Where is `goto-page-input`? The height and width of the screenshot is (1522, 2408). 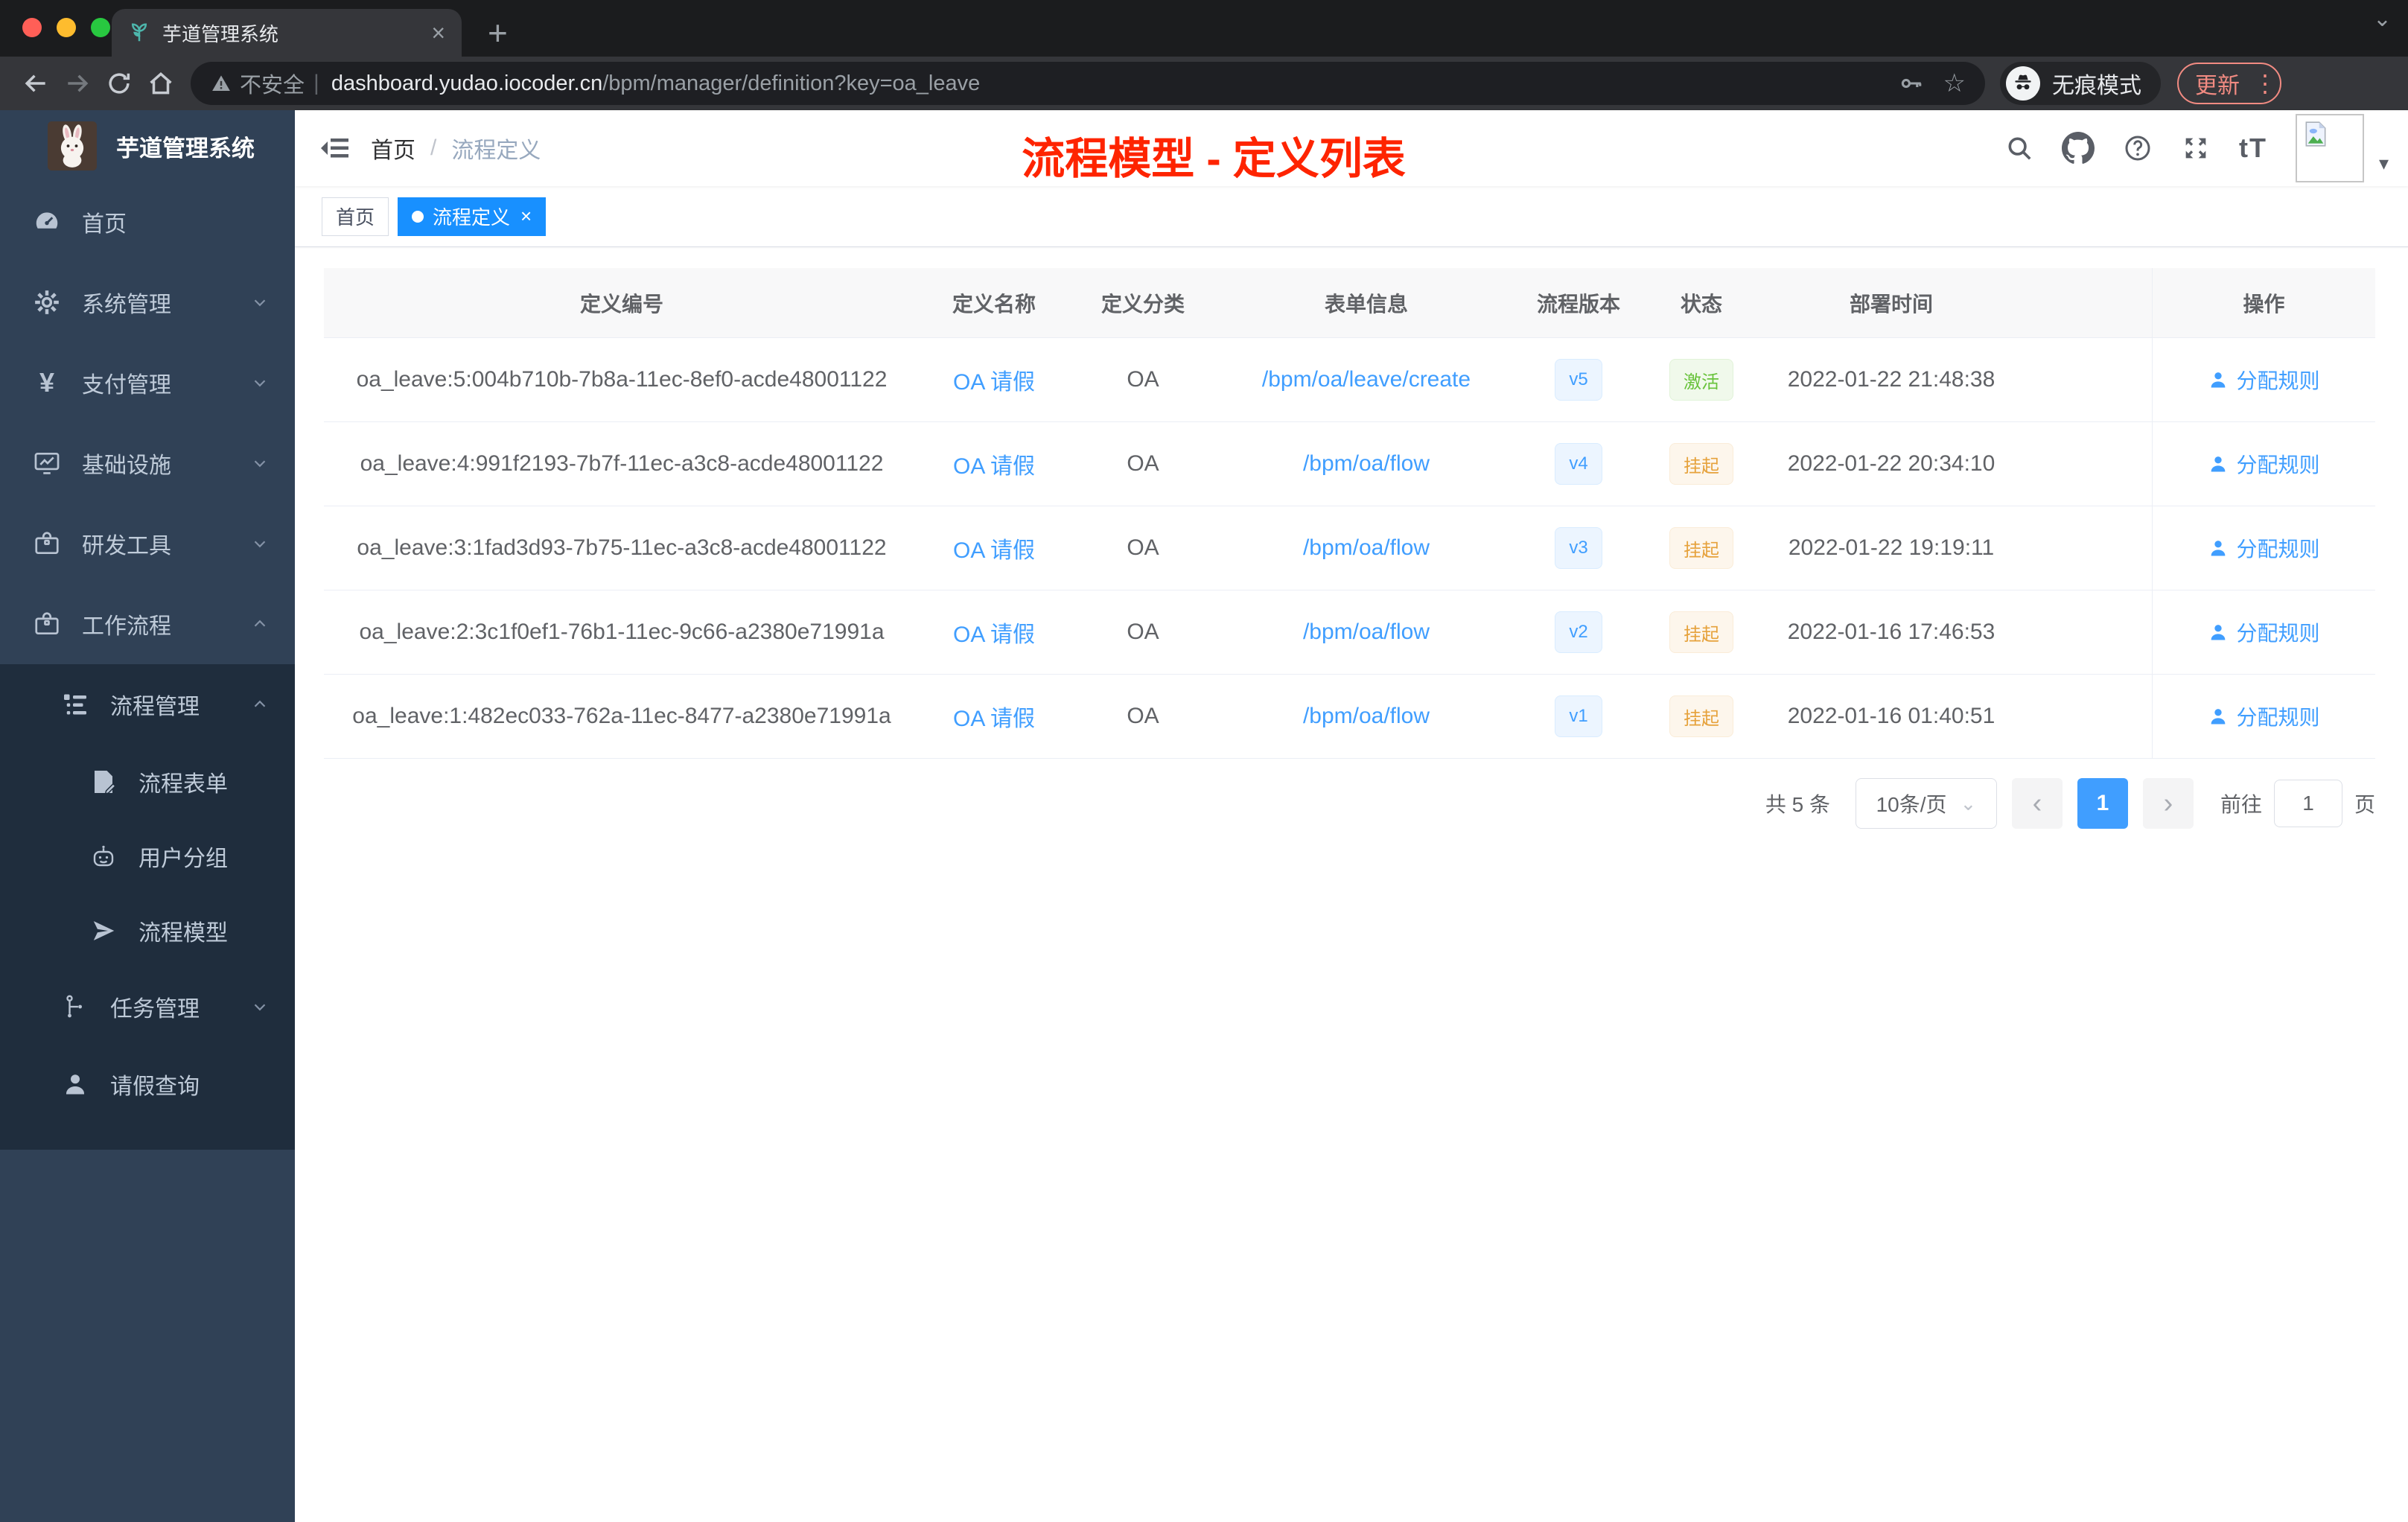 goto-page-input is located at coordinates (2307, 804).